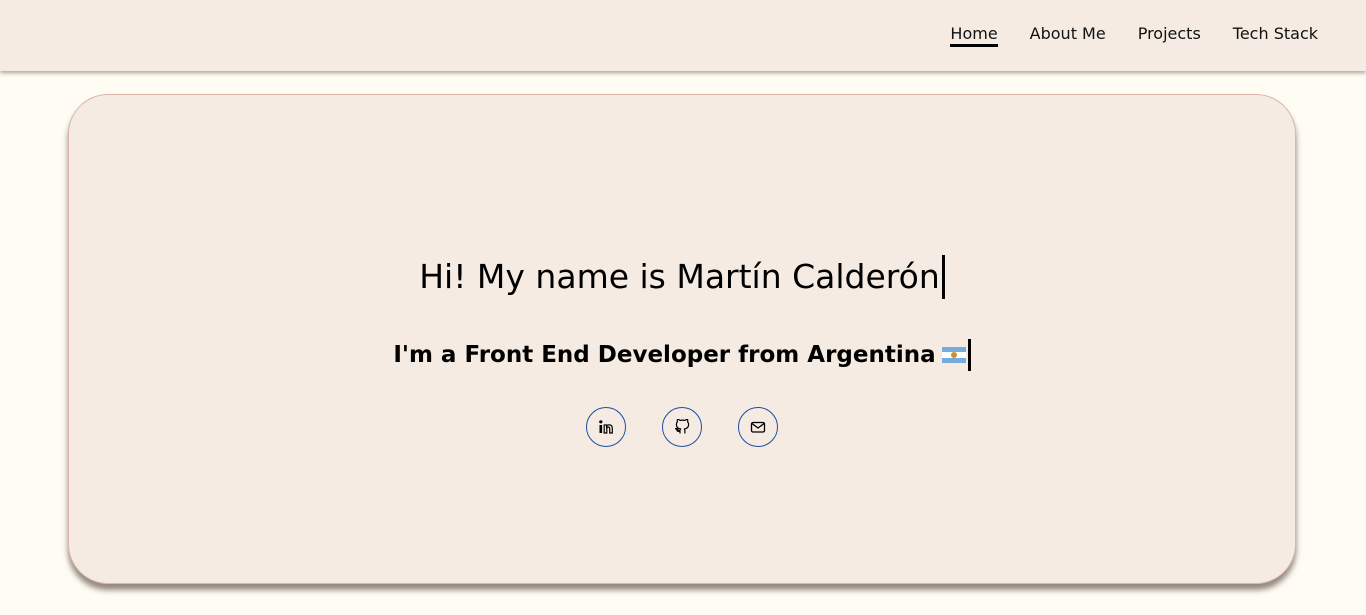 The width and height of the screenshot is (1366, 615). Describe the element at coordinates (1134, 36) in the screenshot. I see `nav-links: Home About Me Projects Tech Stack` at that location.